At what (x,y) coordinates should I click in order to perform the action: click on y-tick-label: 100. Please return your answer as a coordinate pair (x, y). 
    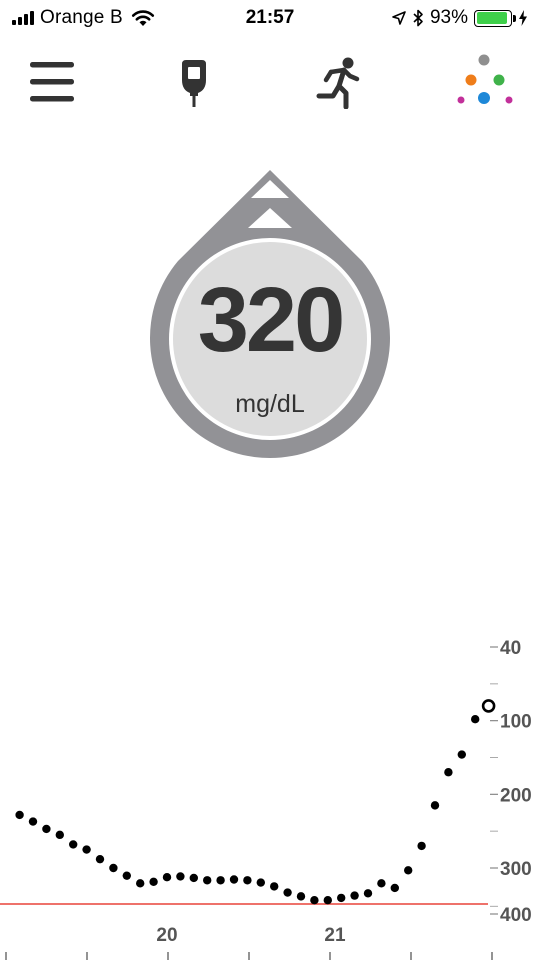
    Looking at the image, I should click on (516, 722).